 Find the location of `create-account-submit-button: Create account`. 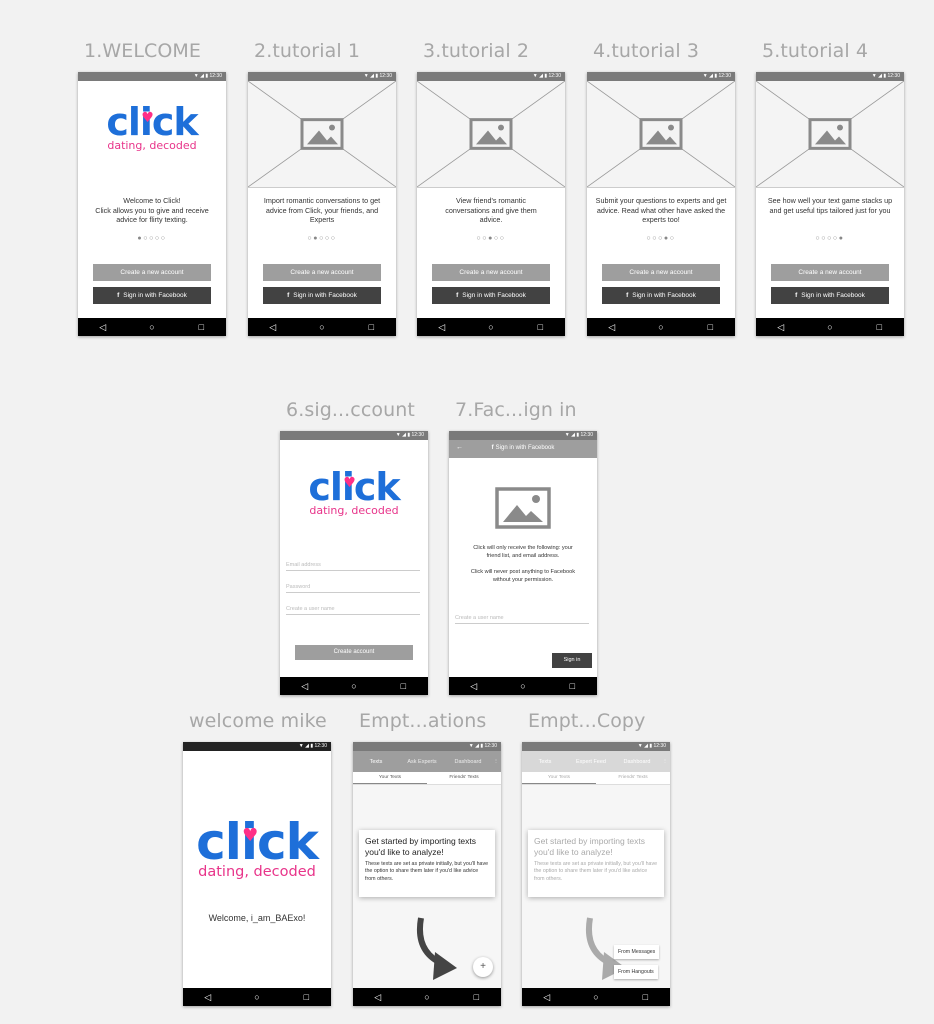

create-account-submit-button: Create account is located at coordinates (354, 652).